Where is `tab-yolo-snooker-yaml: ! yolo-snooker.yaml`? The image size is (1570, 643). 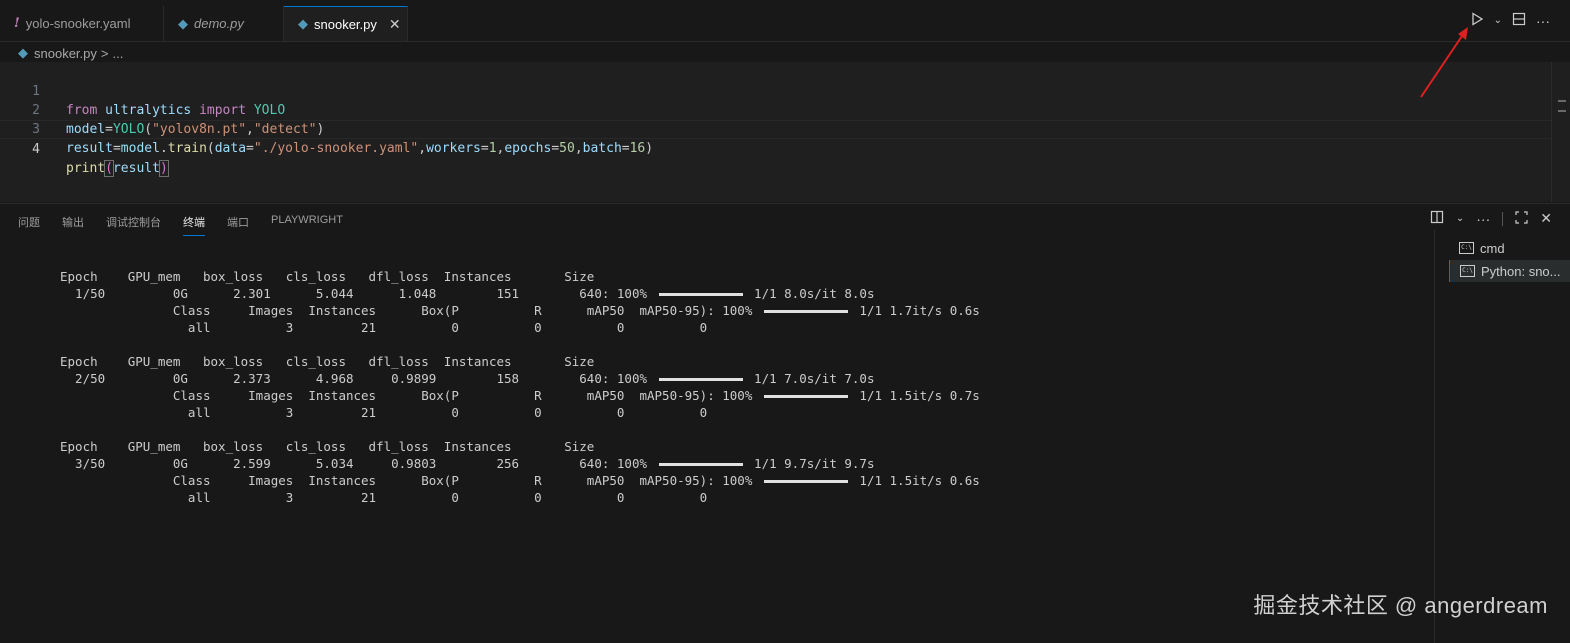 tab-yolo-snooker-yaml: ! yolo-snooker.yaml is located at coordinates (82, 23).